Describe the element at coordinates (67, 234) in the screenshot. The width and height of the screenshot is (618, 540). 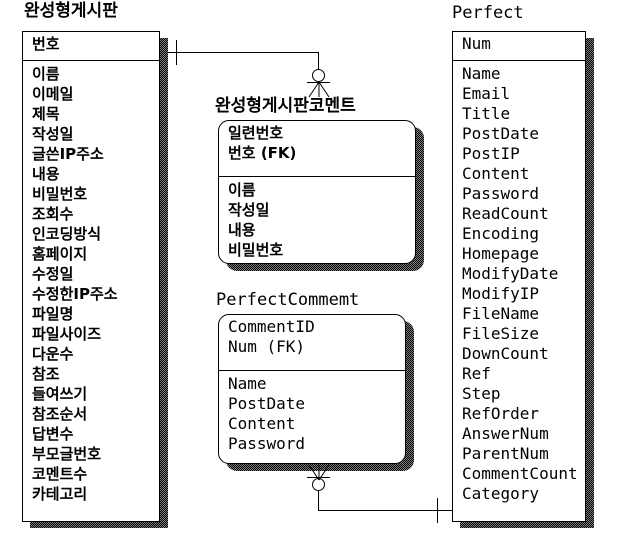
I see `field-attribute: 인코딩방식` at that location.